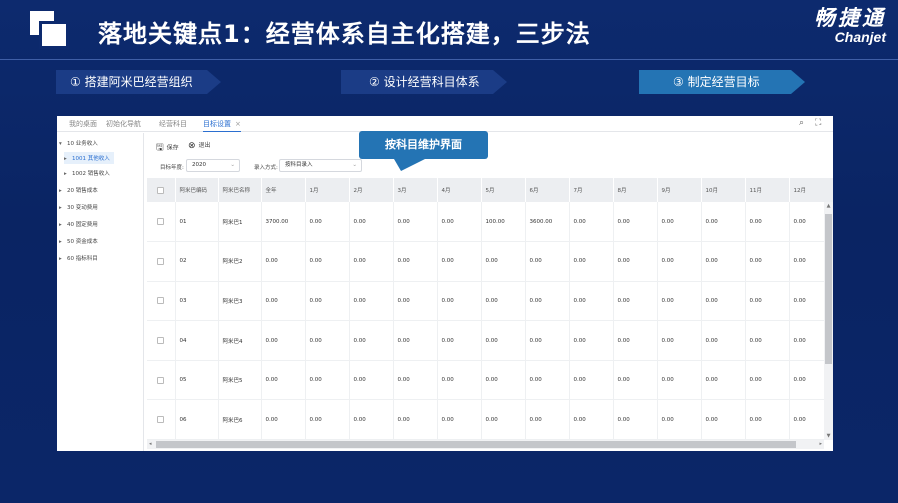 This screenshot has width=898, height=503. What do you see at coordinates (161, 190) in the screenshot?
I see `select-all-checkbox` at bounding box center [161, 190].